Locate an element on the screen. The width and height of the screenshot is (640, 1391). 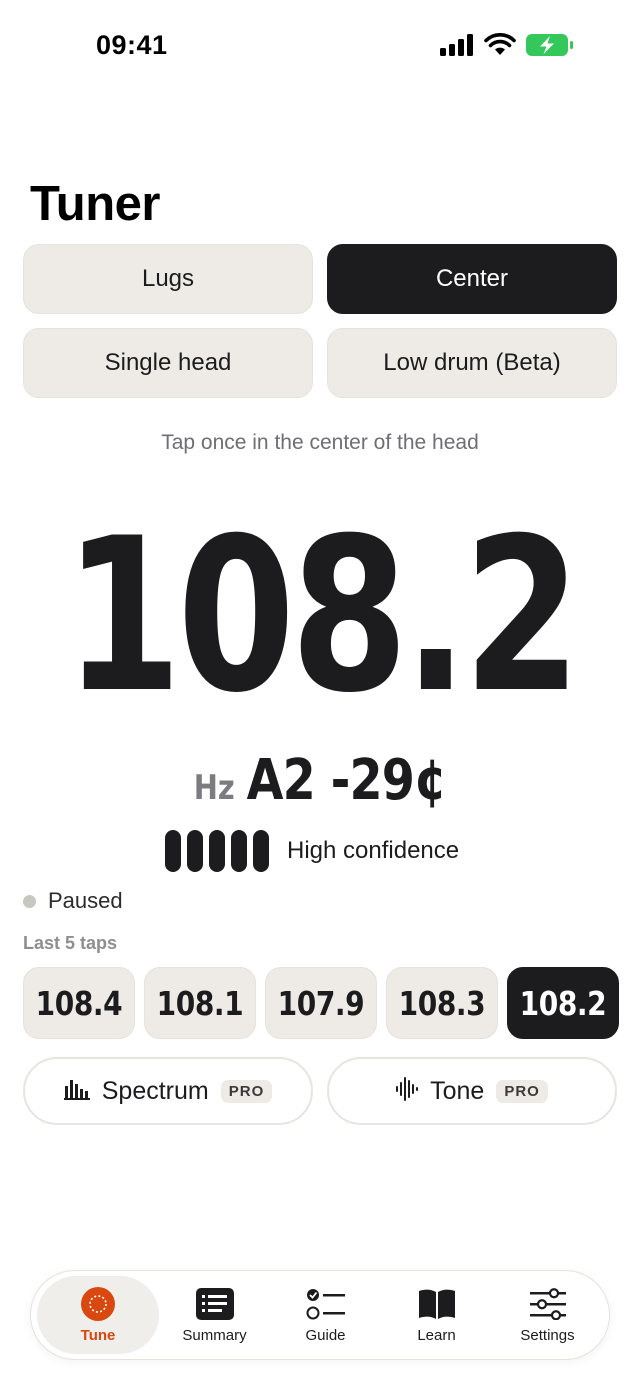
tab-tune: Tune is located at coordinates (98, 1315).